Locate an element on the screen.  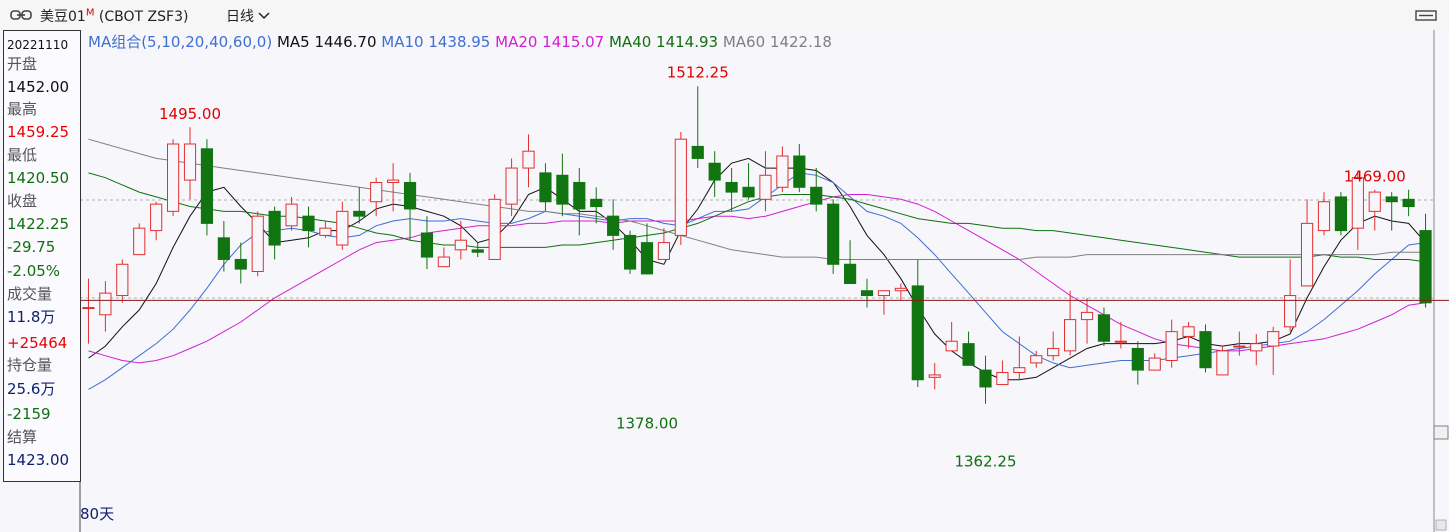
info-date: 20221110 is located at coordinates (38, 45).